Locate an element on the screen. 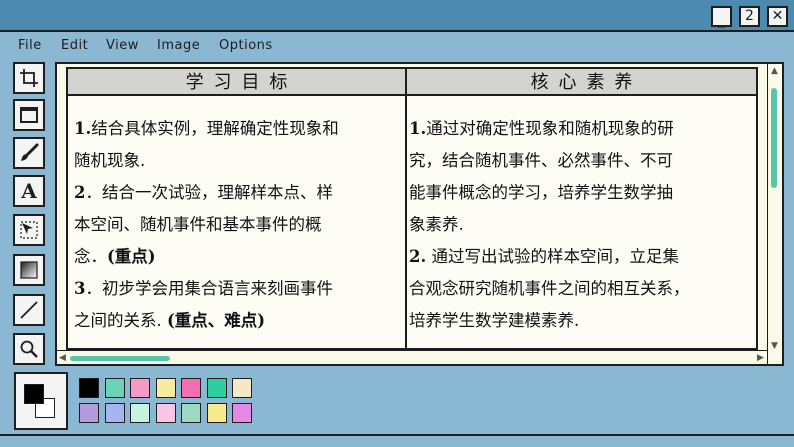 The width and height of the screenshot is (794, 447). menu-options: Options is located at coordinates (246, 46).